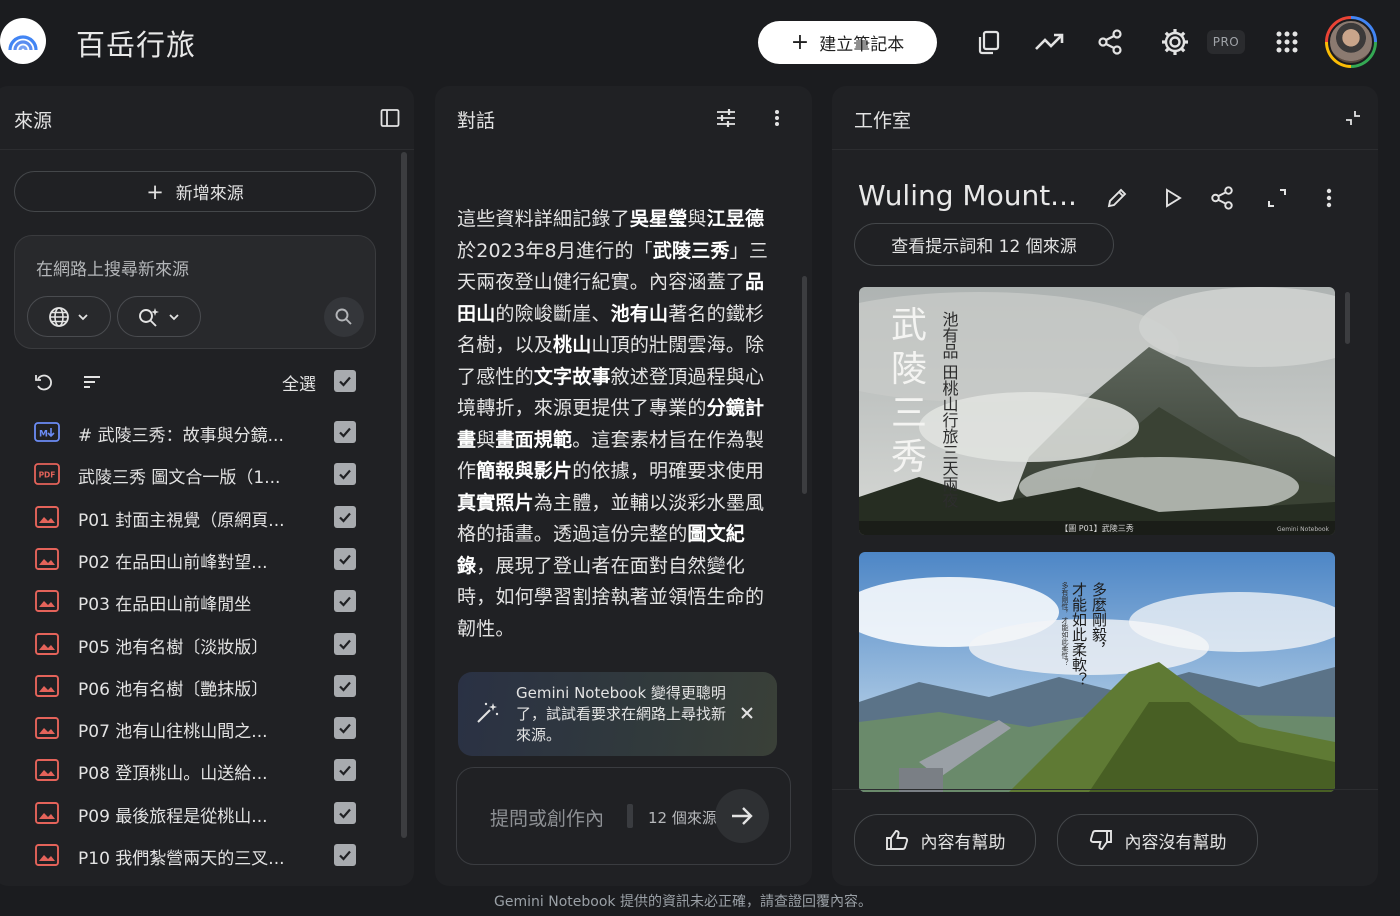 The height and width of the screenshot is (916, 1400). What do you see at coordinates (44, 382) in the screenshot?
I see `refresh-sources-icon` at bounding box center [44, 382].